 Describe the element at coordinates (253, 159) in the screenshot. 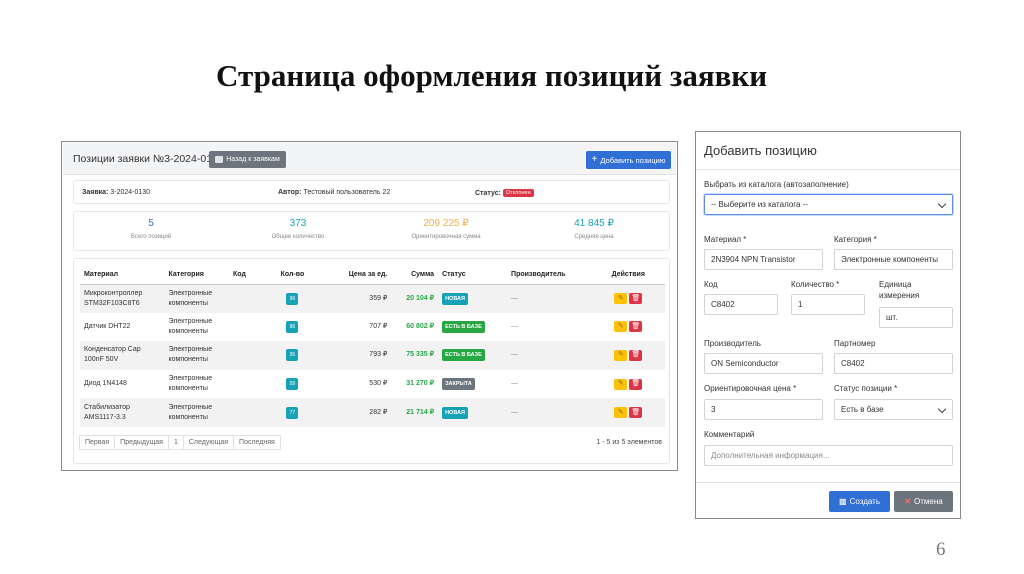

I see `back-button-label: Назад к заявкам` at that location.